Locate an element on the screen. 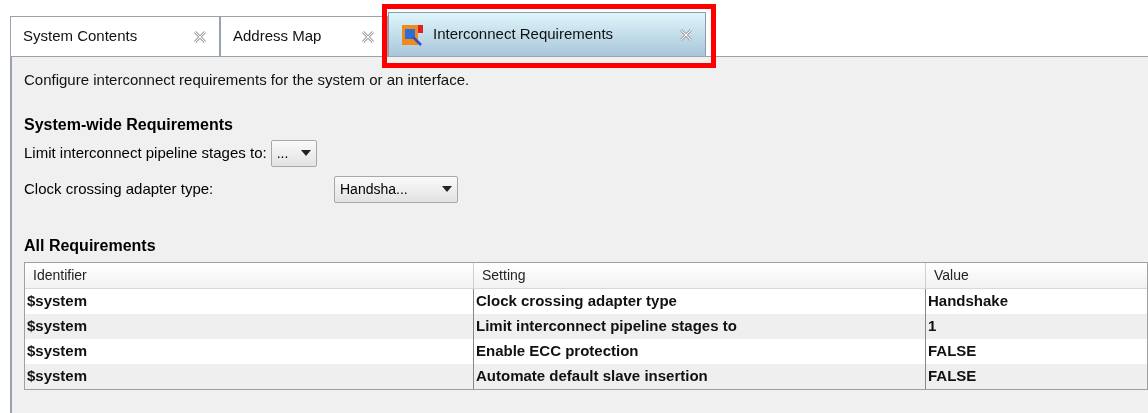 The height and width of the screenshot is (413, 1148). description-text: Configure interconnect requirements for the system or an interface. is located at coordinates (247, 80).